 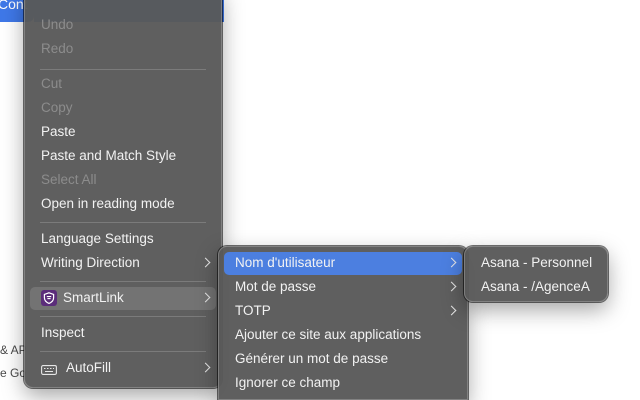 I want to click on background-text-line-1: & AP, so click(x=13, y=350).